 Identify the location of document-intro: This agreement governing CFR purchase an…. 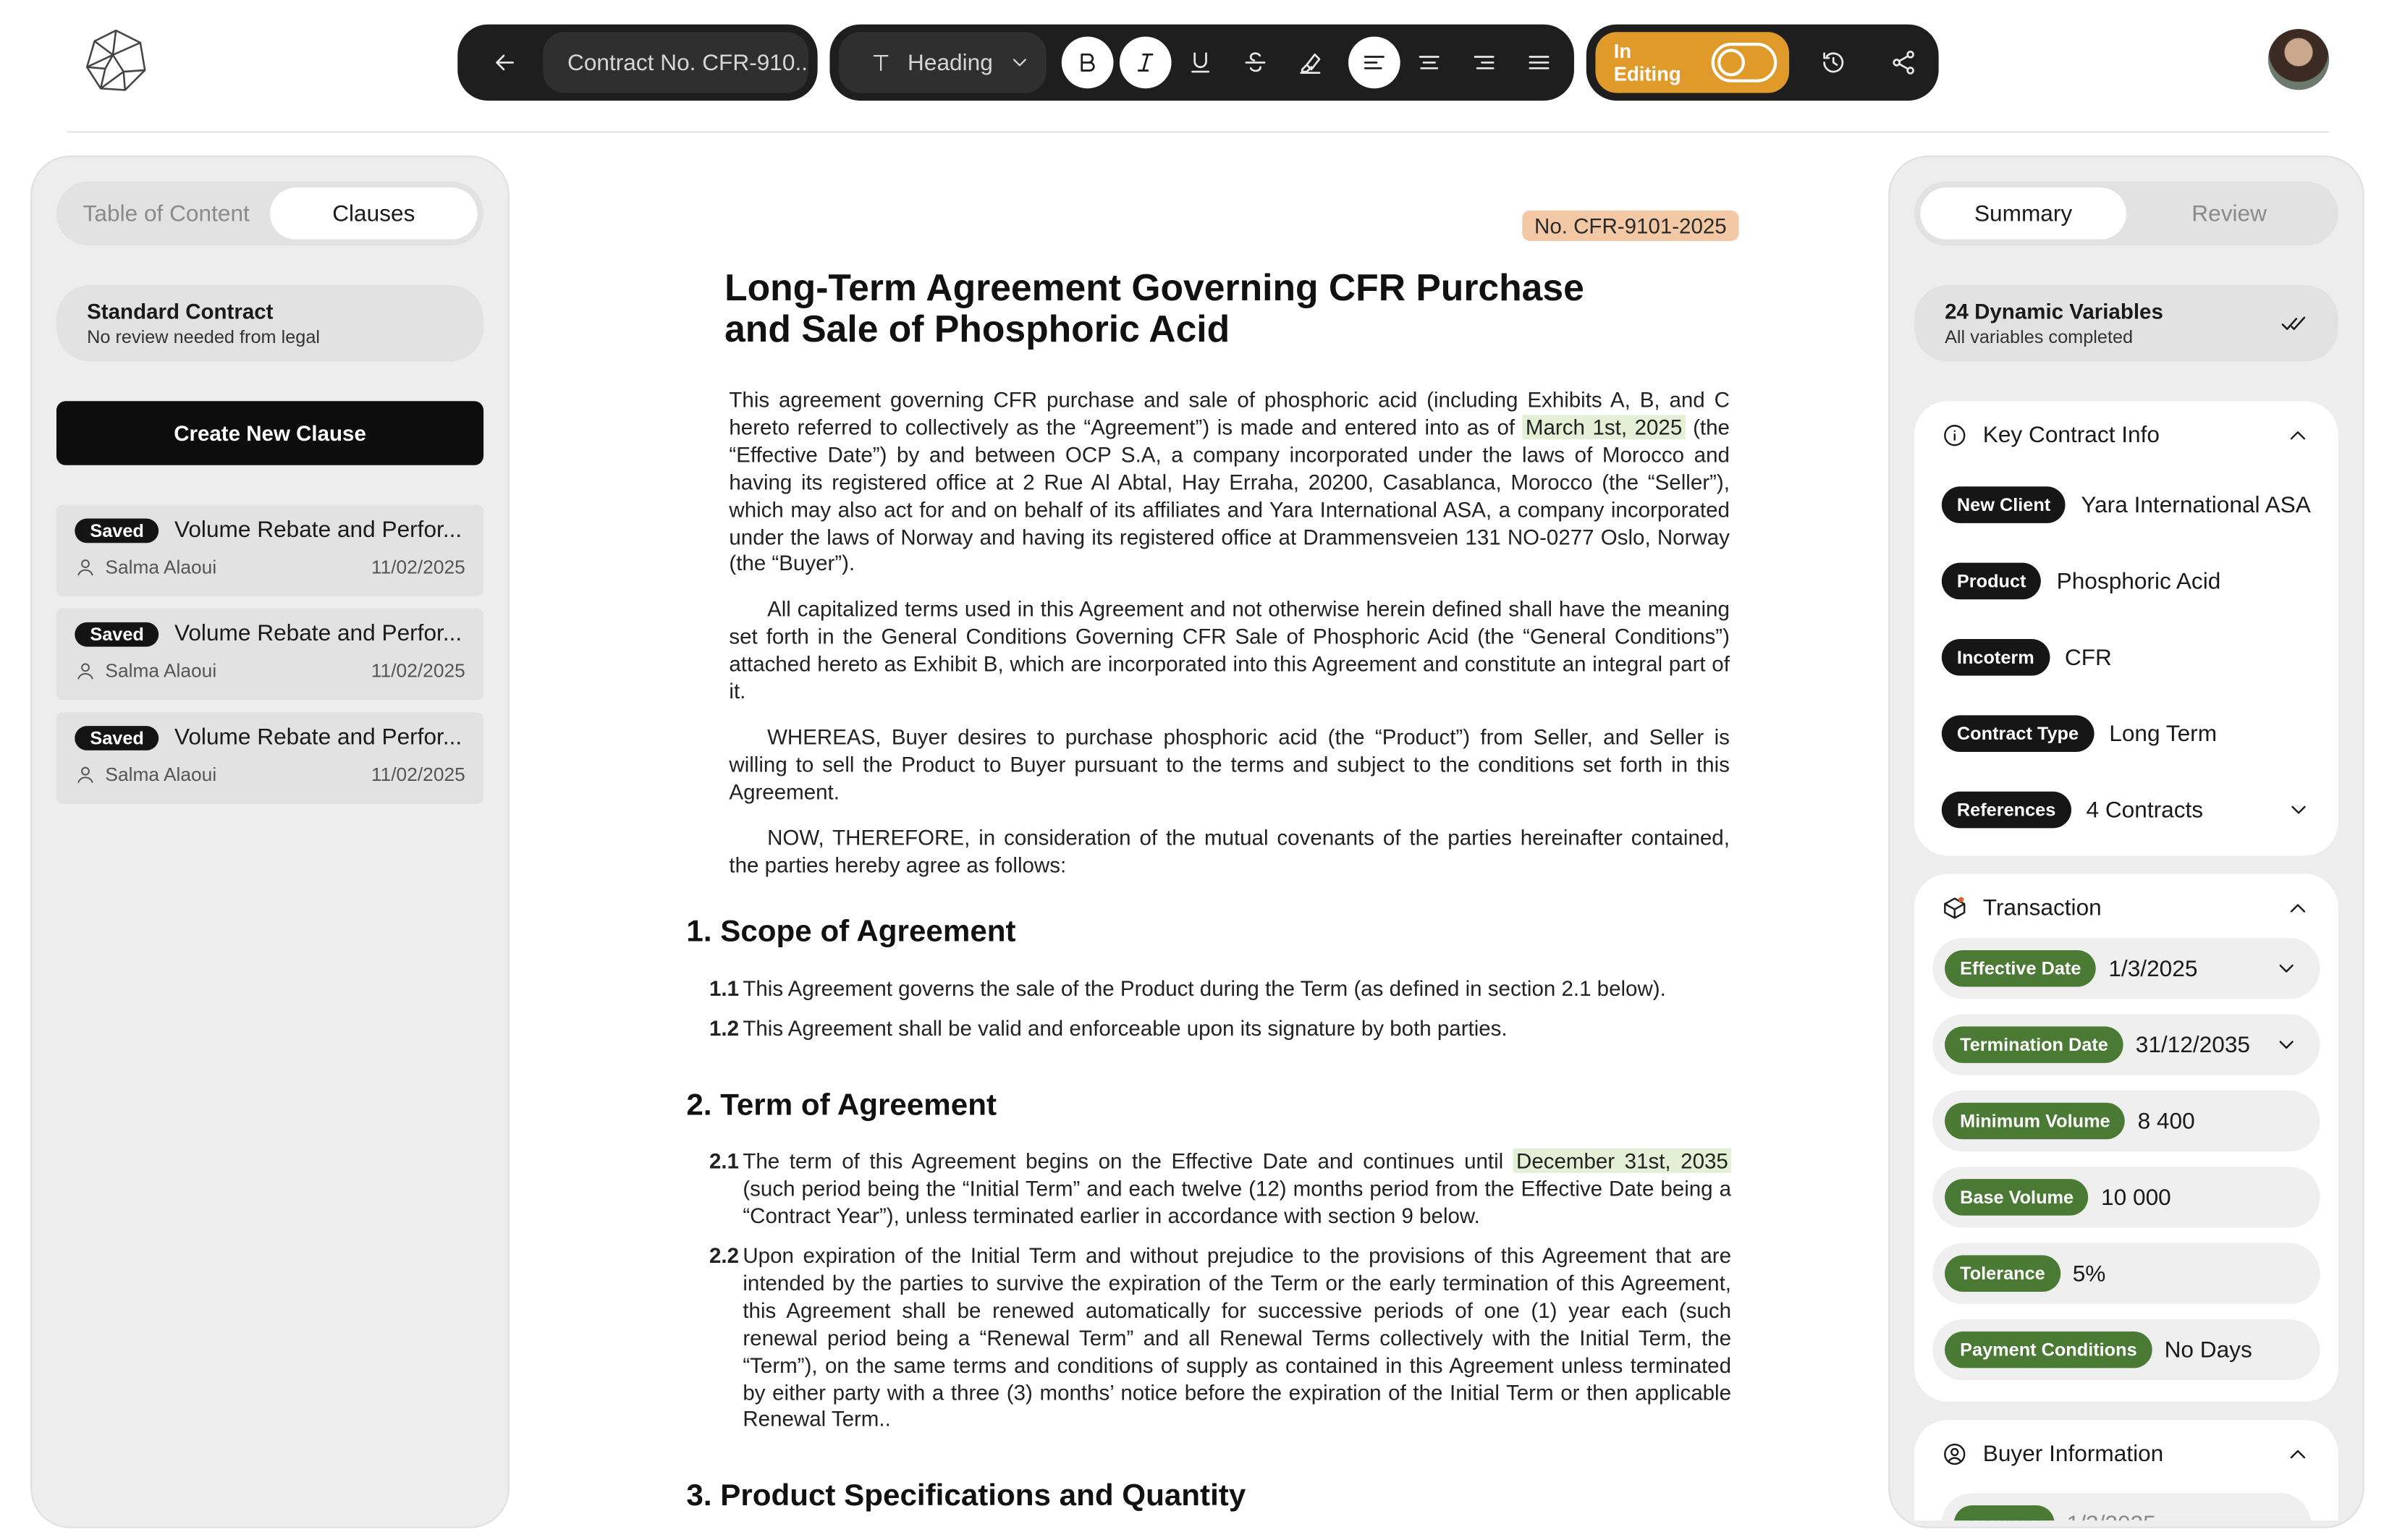
(1229, 642).